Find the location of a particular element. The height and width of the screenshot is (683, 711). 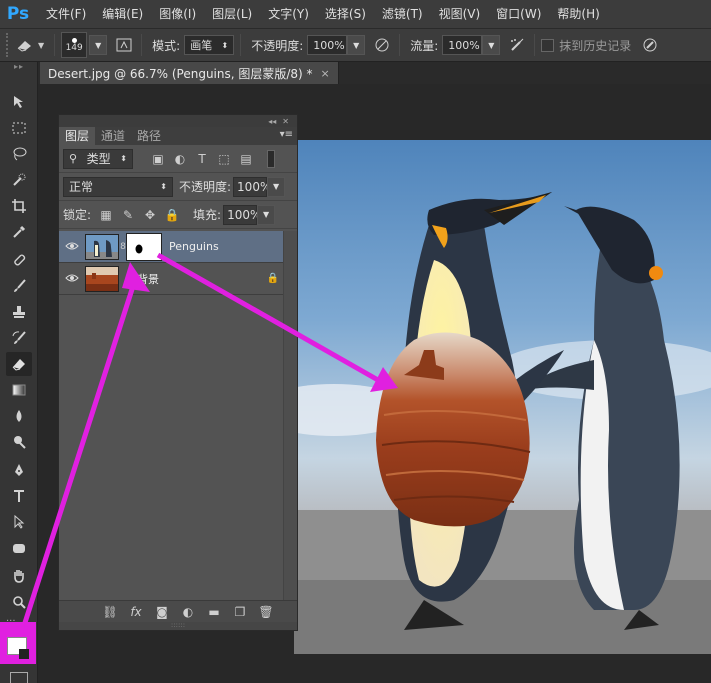

lock-image-icon: ✎ is located at coordinates (128, 215).